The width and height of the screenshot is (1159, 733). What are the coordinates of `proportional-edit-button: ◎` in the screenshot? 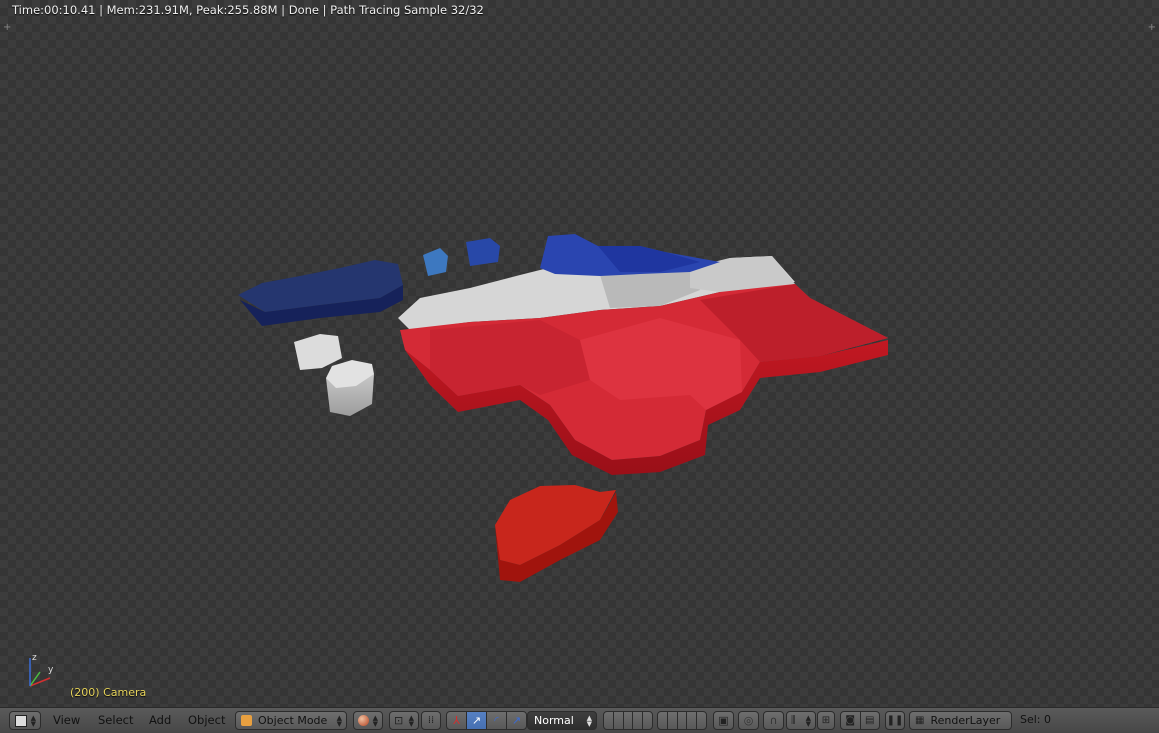 It's located at (748, 720).